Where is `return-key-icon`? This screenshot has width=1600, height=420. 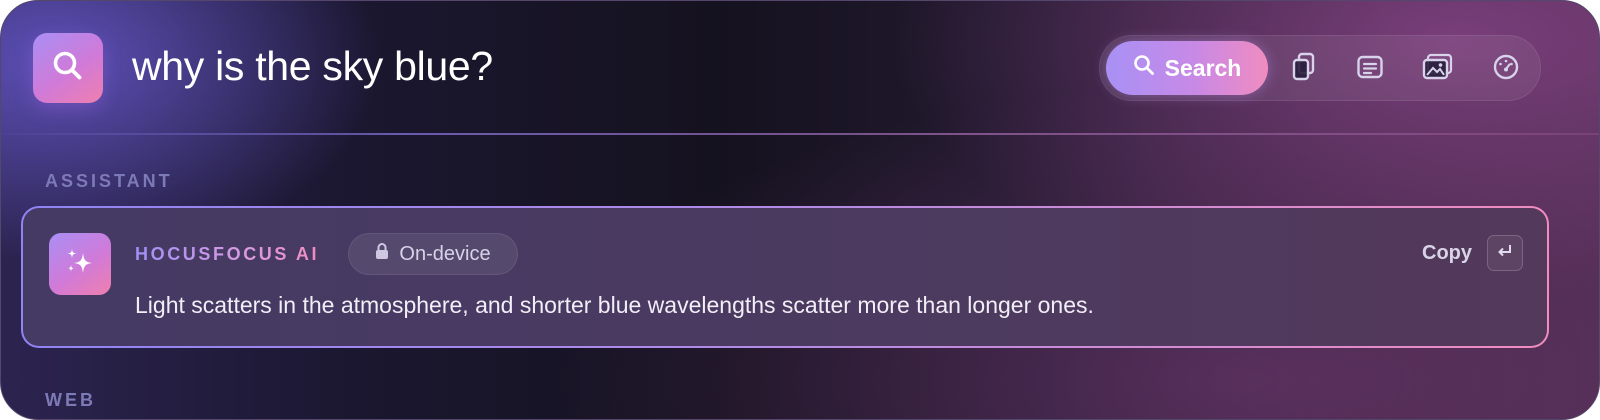 return-key-icon is located at coordinates (1505, 253).